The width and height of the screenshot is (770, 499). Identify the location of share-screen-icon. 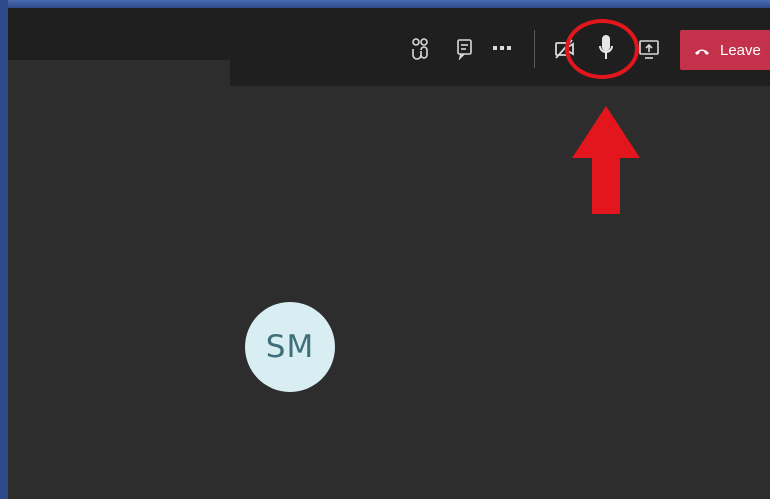
(649, 49).